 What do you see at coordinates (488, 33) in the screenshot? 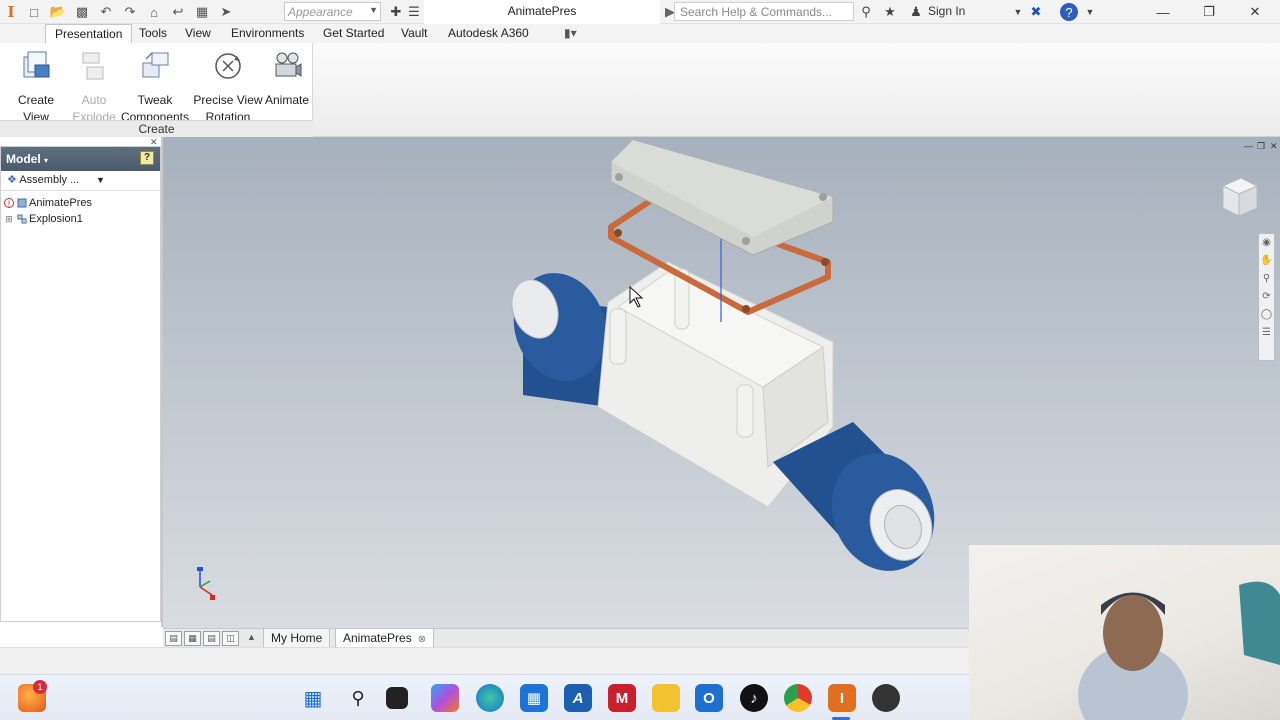
I see `tab-autodesk-a360: Autodesk A360` at bounding box center [488, 33].